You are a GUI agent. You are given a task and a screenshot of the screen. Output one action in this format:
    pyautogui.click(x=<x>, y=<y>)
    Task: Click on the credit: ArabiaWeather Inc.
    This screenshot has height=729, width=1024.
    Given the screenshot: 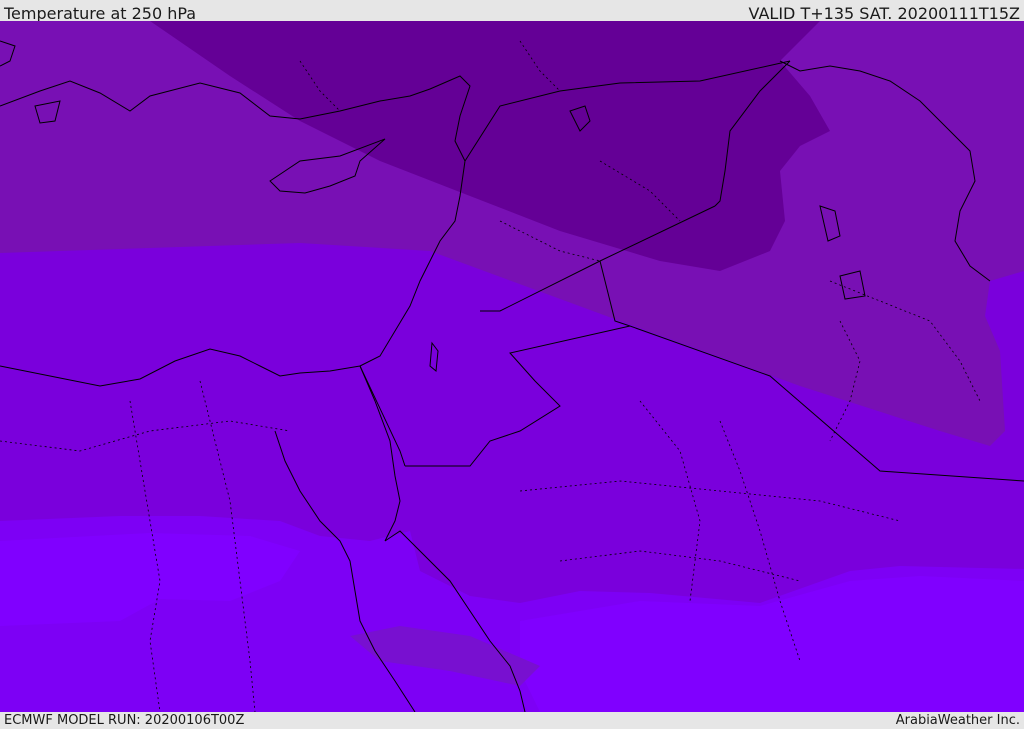 What is the action you would take?
    pyautogui.click(x=957, y=720)
    